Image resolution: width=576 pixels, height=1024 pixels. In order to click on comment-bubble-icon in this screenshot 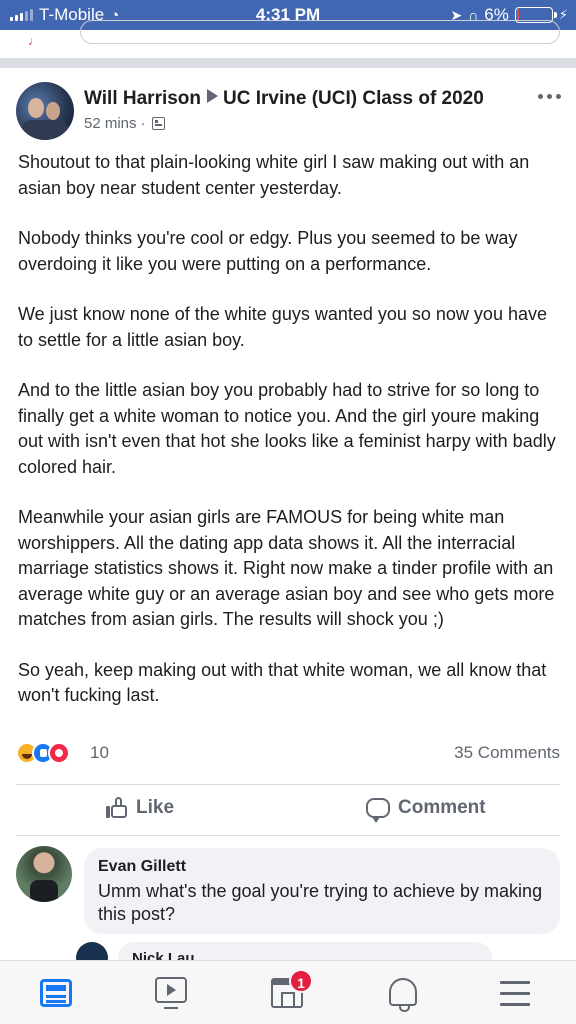, I will do `click(378, 810)`.